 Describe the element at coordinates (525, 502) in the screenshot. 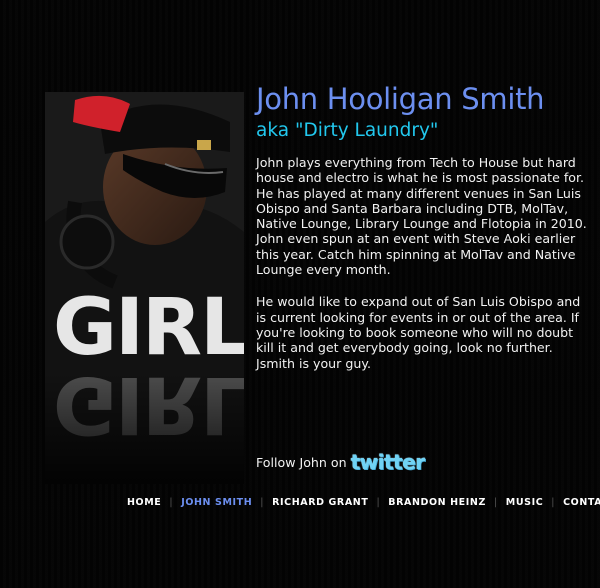

I see `nav-music: MUSIC` at that location.